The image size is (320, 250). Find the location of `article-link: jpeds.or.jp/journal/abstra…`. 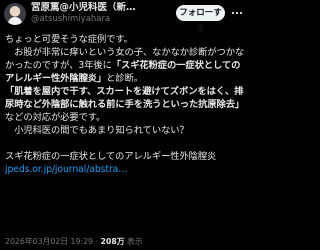

article-link: jpeds.or.jp/journal/abstra… is located at coordinates (66, 169).